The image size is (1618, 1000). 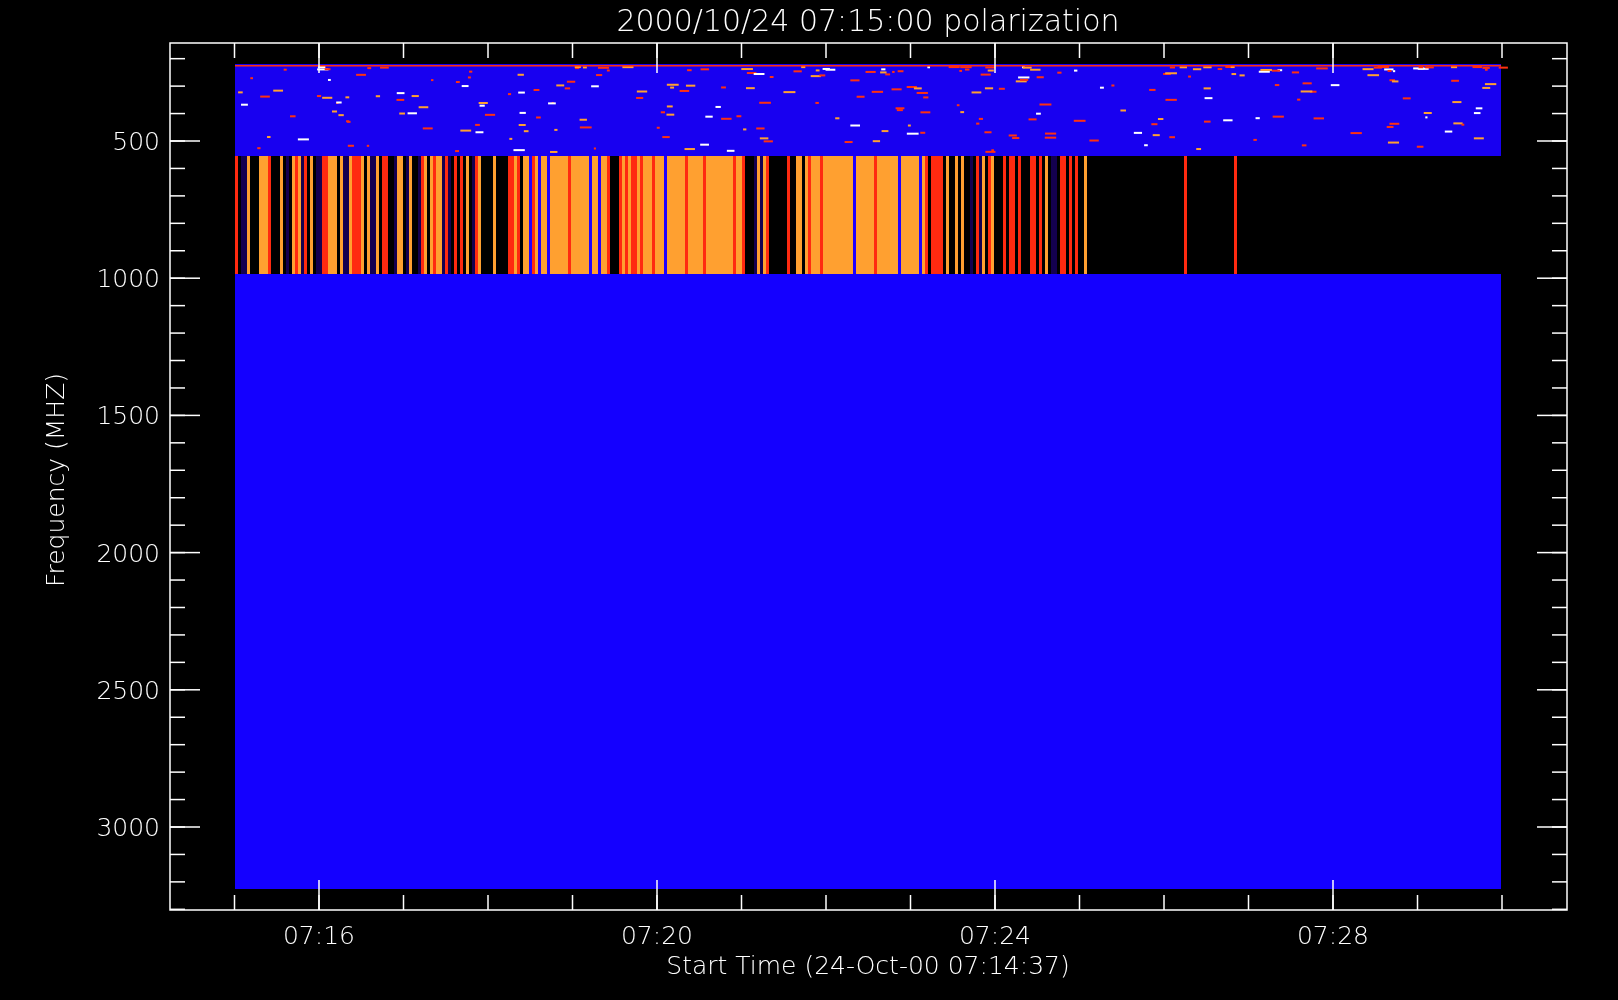 I want to click on axis-label: Start Time (24-Oct-00 07:14:37), so click(x=868, y=965).